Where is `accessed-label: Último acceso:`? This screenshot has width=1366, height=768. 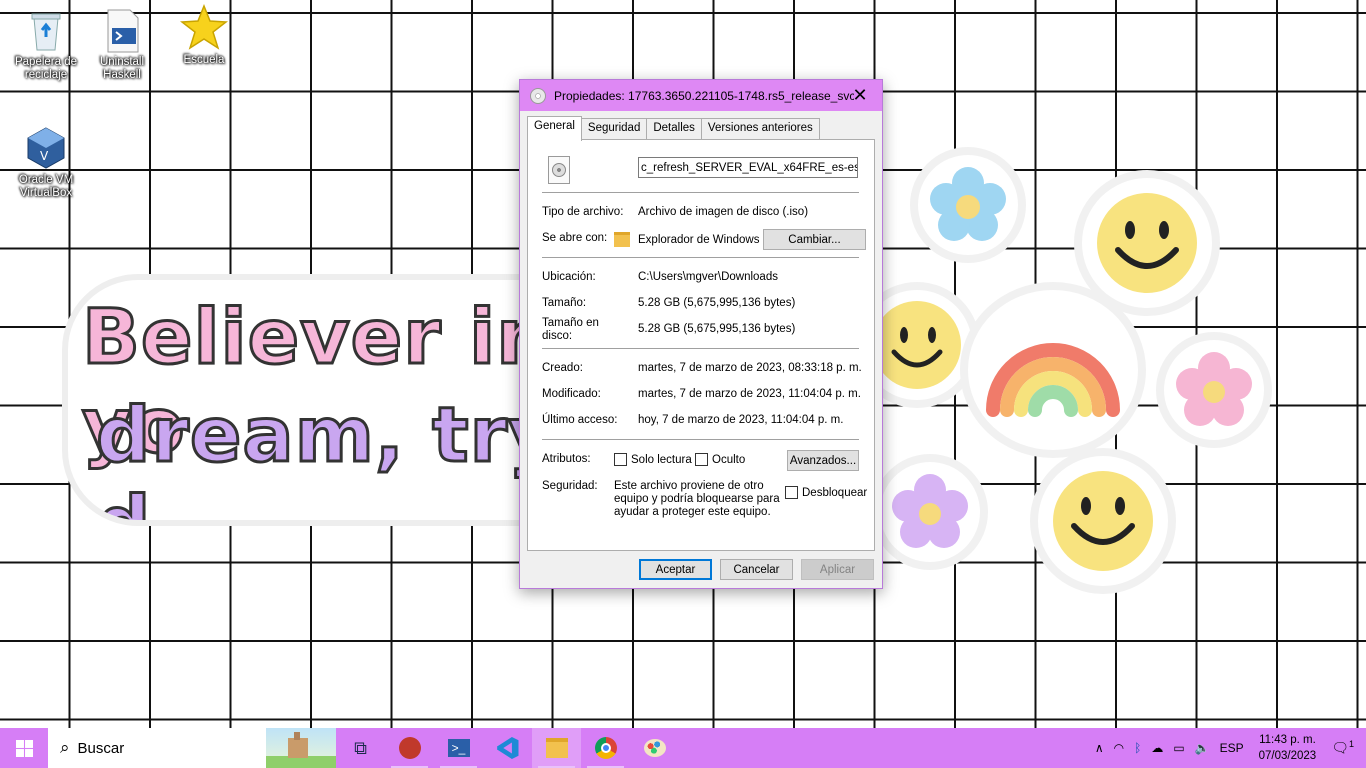 accessed-label: Último acceso: is located at coordinates (580, 420).